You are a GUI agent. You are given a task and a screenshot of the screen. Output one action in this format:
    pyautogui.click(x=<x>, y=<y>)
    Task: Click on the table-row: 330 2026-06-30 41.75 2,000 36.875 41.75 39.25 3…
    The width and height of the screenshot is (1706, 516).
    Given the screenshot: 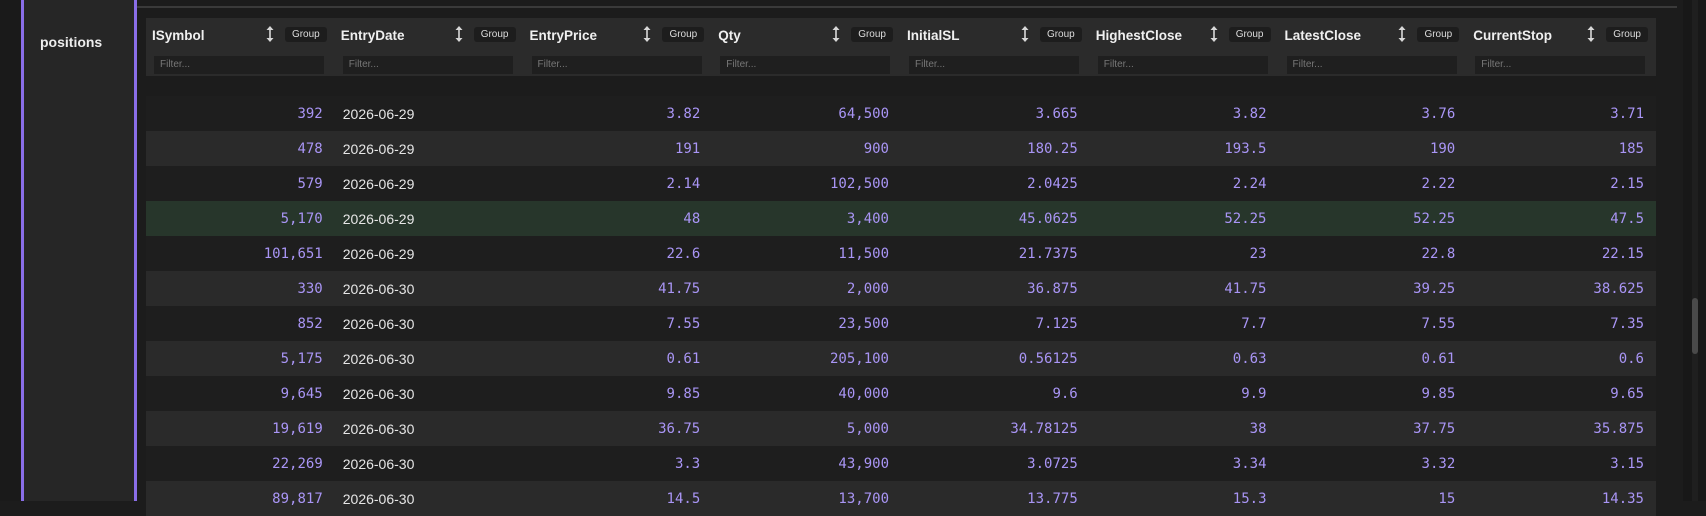 What is the action you would take?
    pyautogui.click(x=901, y=288)
    